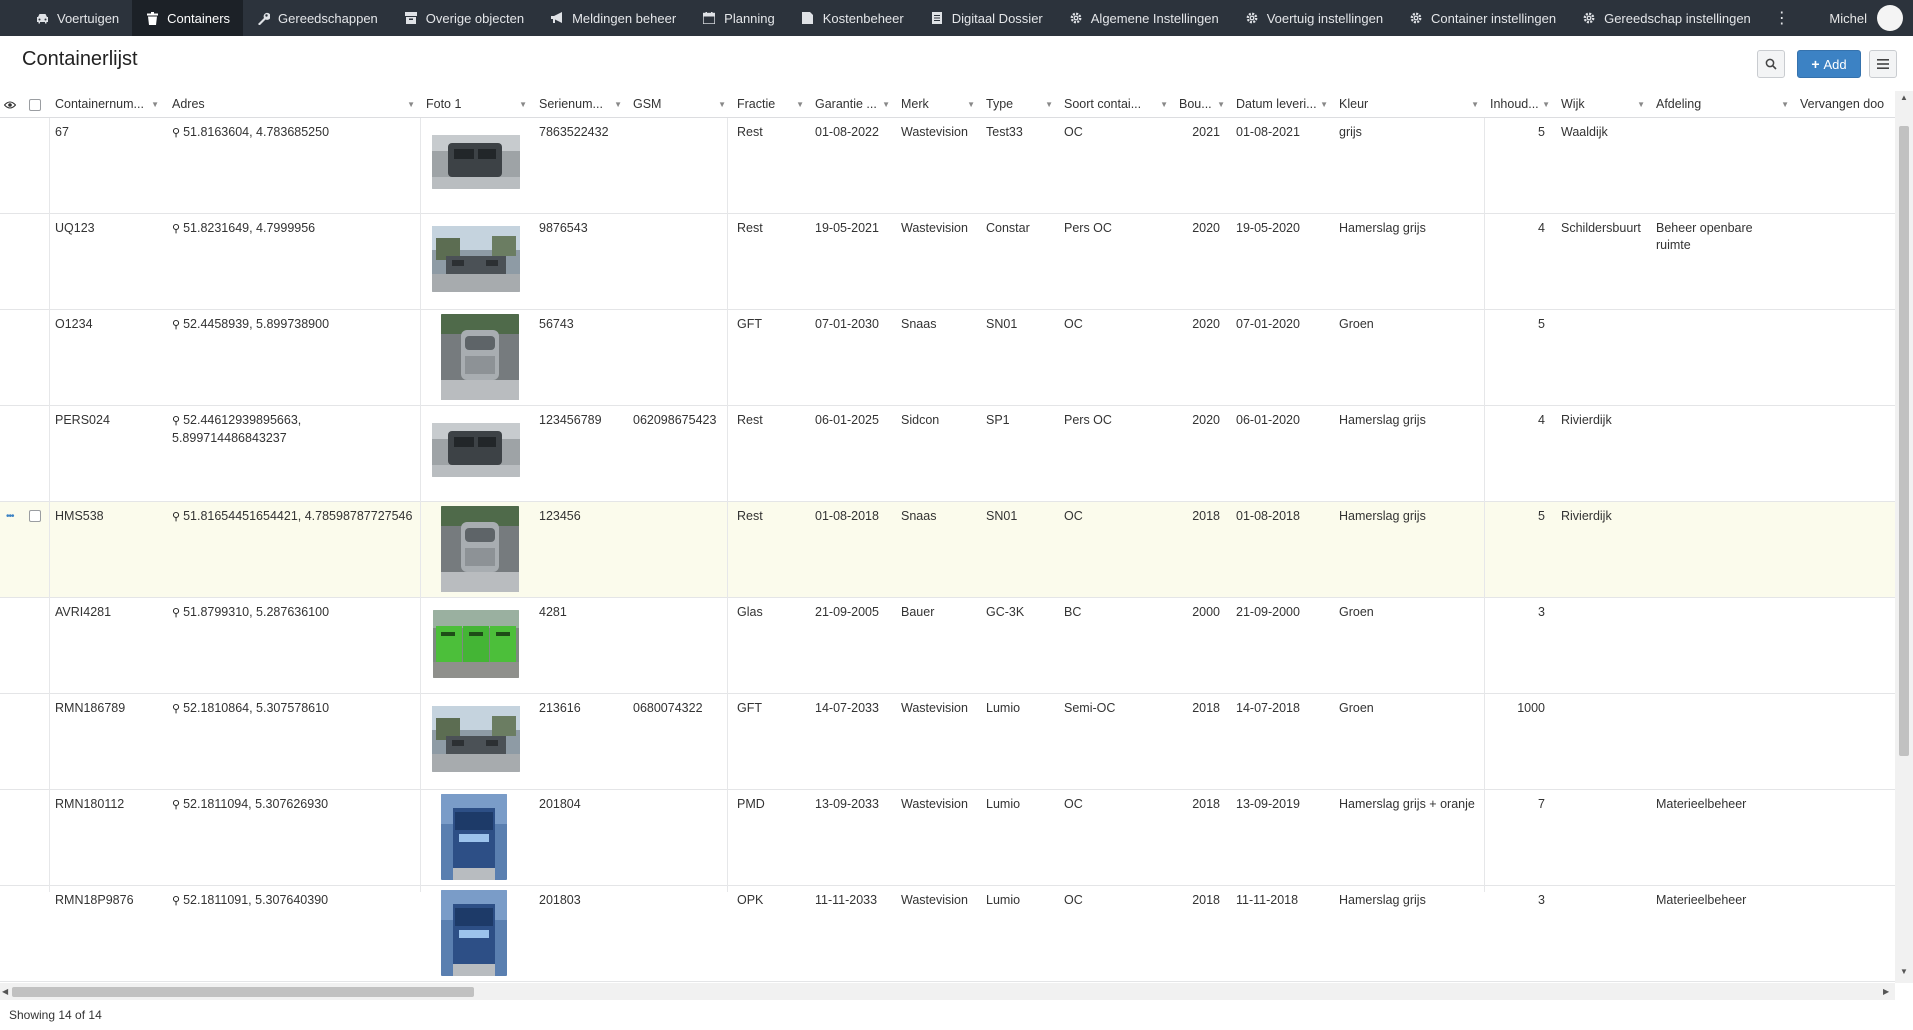 This screenshot has height=1030, width=1913. Describe the element at coordinates (1201, 104) in the screenshot. I see `column-header-bouwjaar: Bou... ▼` at that location.